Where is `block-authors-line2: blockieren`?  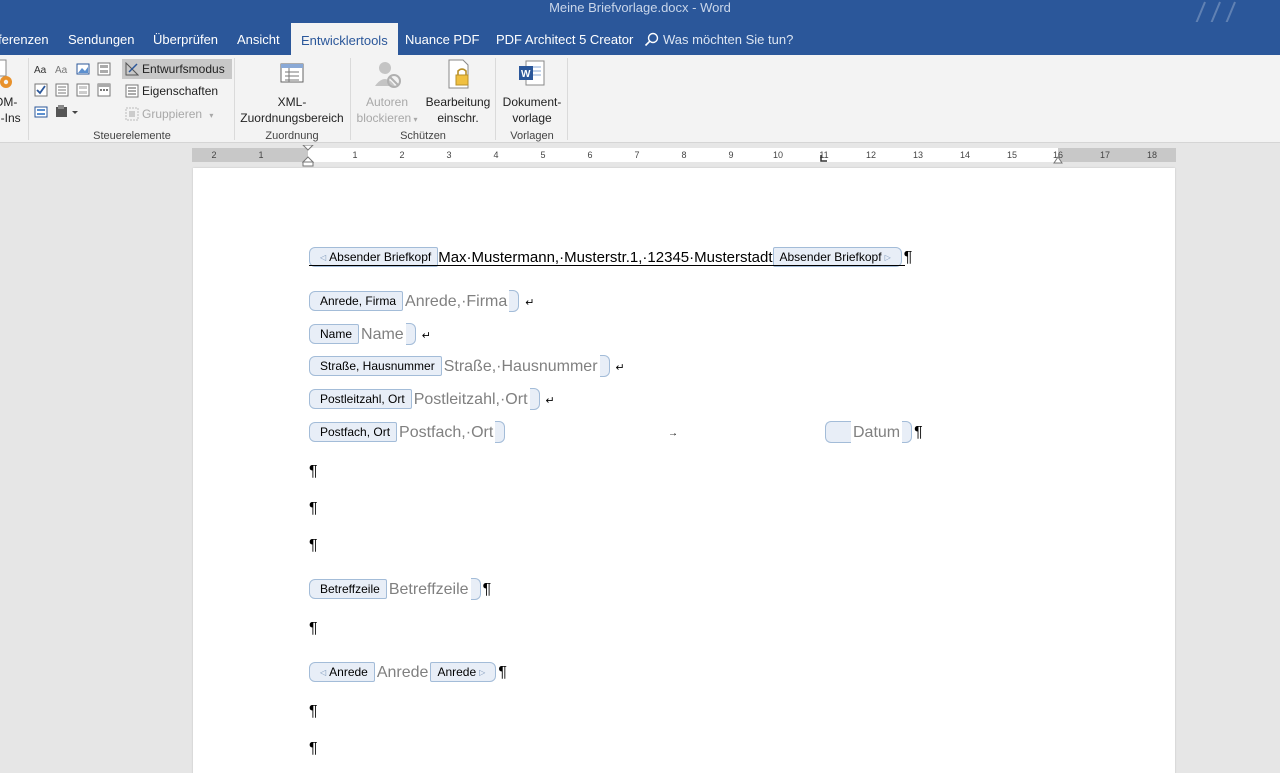 block-authors-line2: blockieren is located at coordinates (384, 118).